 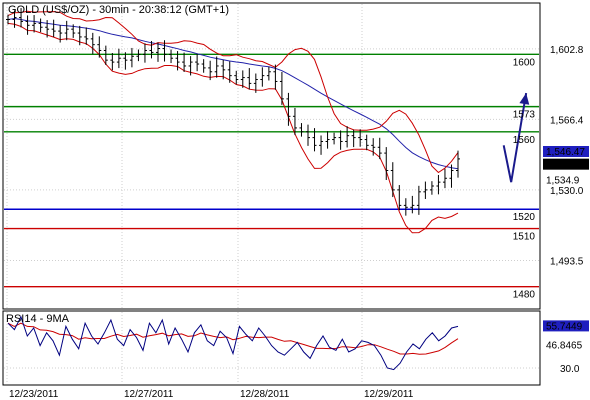 I want to click on y-tick-label: 1,493.5, so click(x=567, y=262).